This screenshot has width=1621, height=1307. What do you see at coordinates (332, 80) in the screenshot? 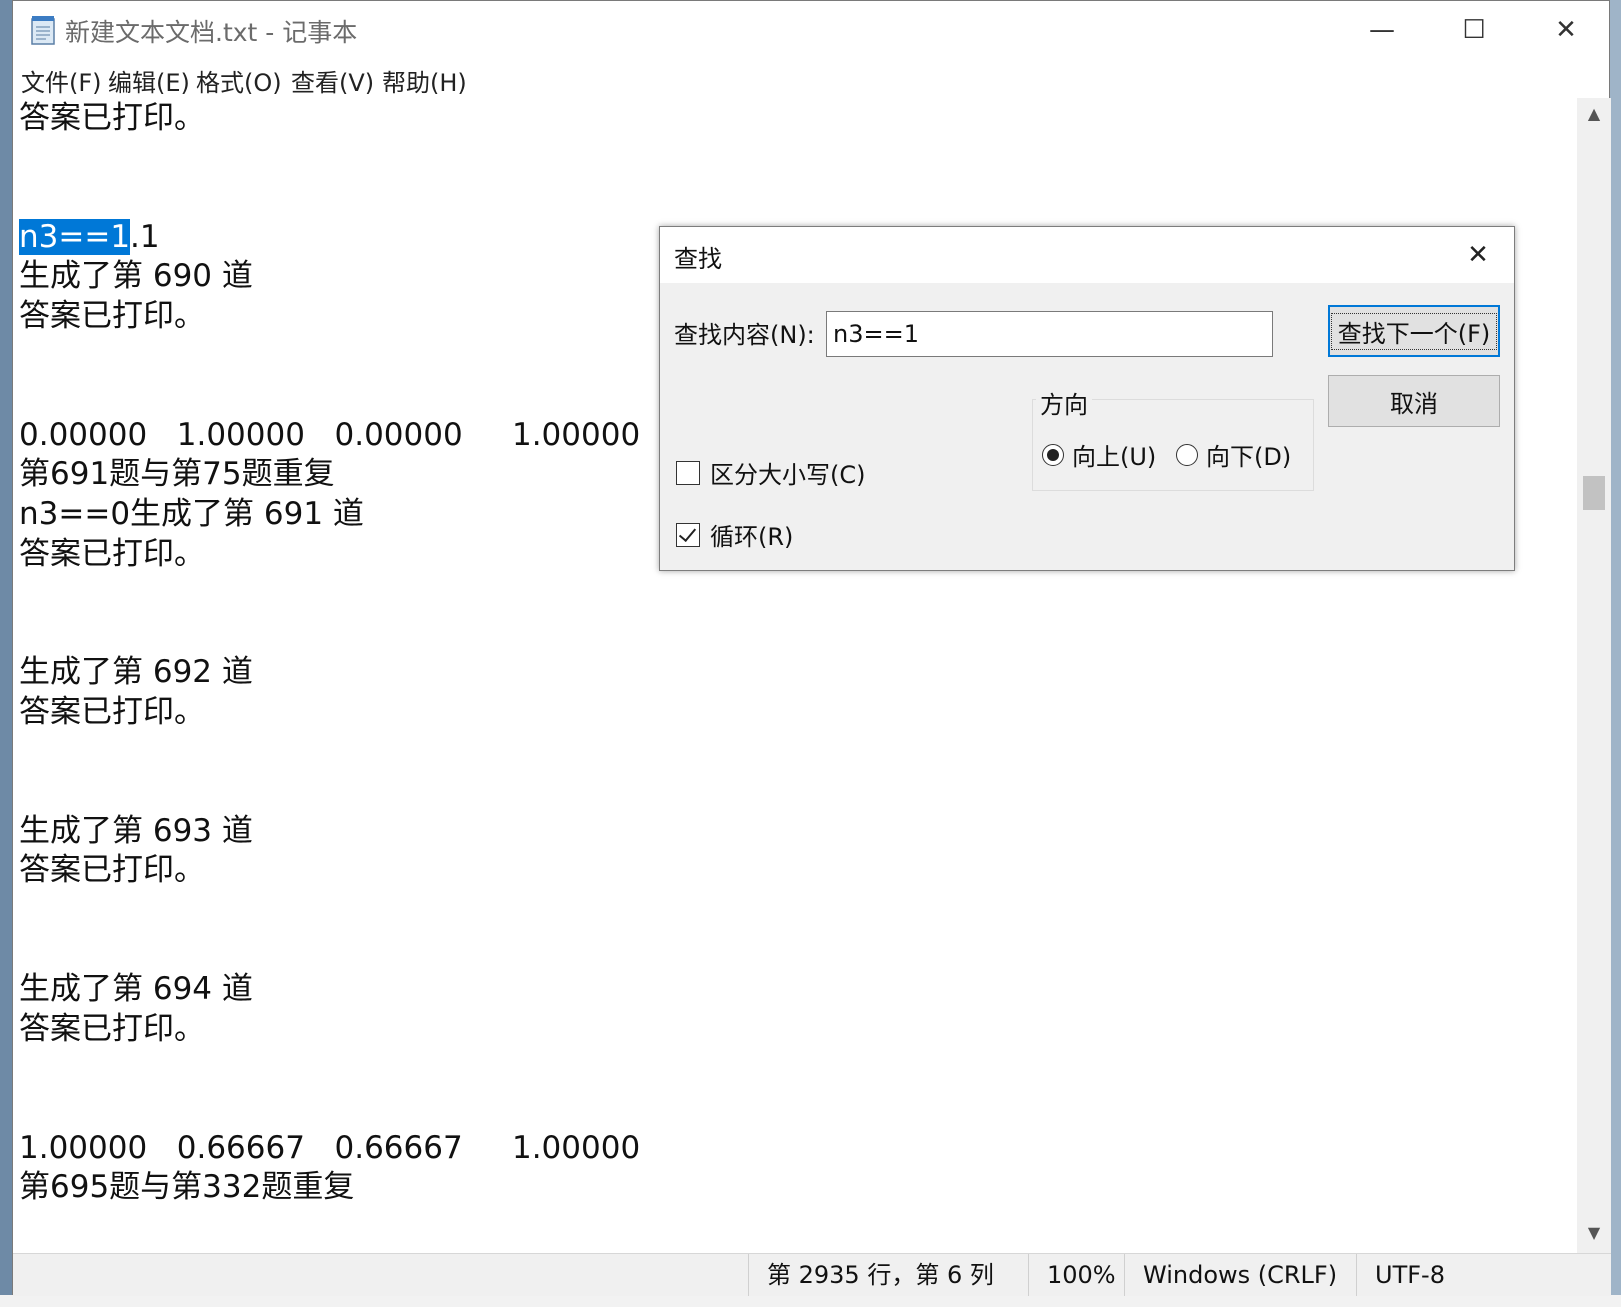
I see `menu-view: 查看(V)` at bounding box center [332, 80].